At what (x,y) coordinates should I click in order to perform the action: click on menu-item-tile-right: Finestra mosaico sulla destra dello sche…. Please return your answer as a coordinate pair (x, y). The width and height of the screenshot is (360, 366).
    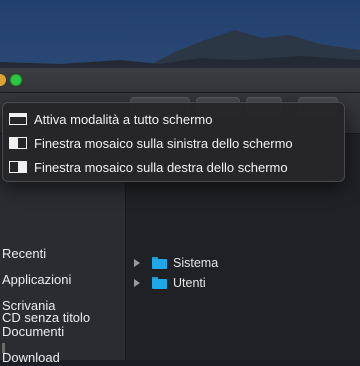
    Looking at the image, I should click on (148, 167).